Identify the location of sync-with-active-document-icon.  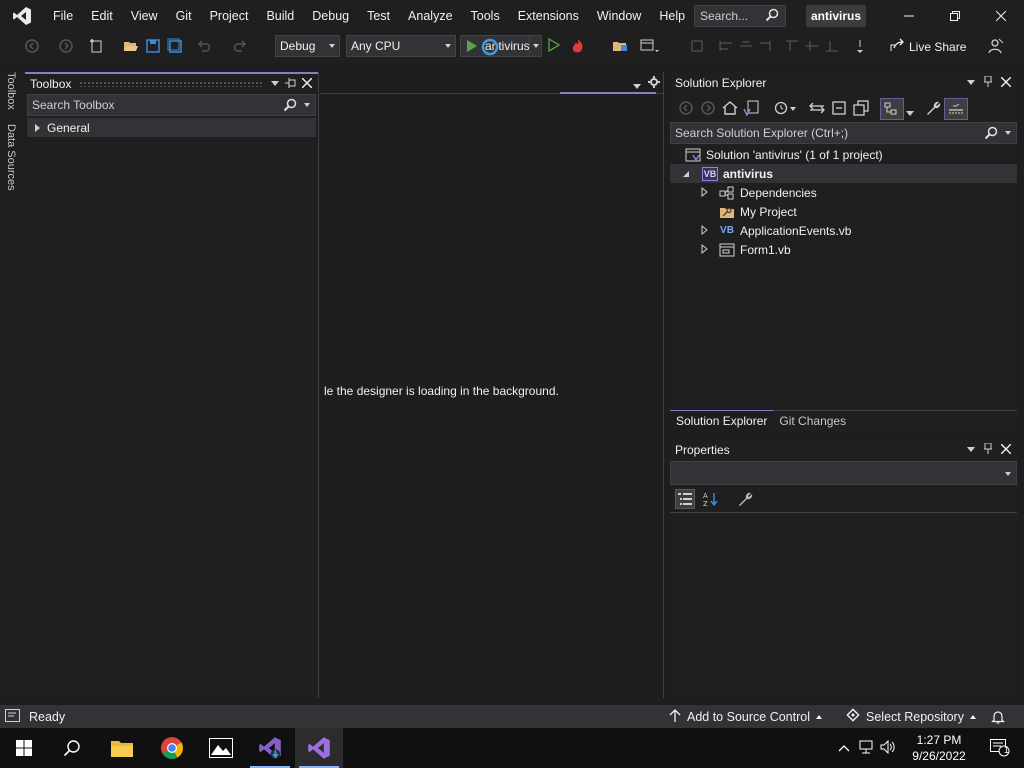
(817, 108).